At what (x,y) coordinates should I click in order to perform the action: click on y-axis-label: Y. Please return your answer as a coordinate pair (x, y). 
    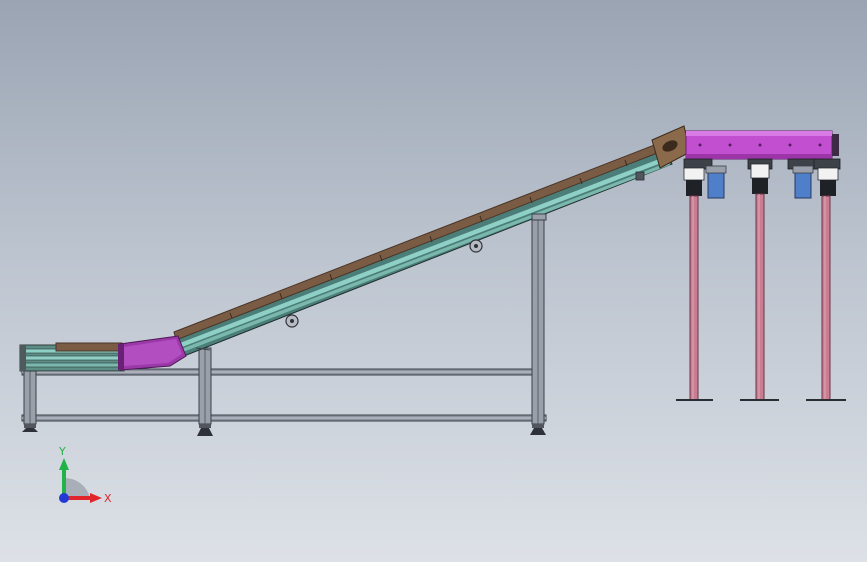
    Looking at the image, I should click on (62, 451).